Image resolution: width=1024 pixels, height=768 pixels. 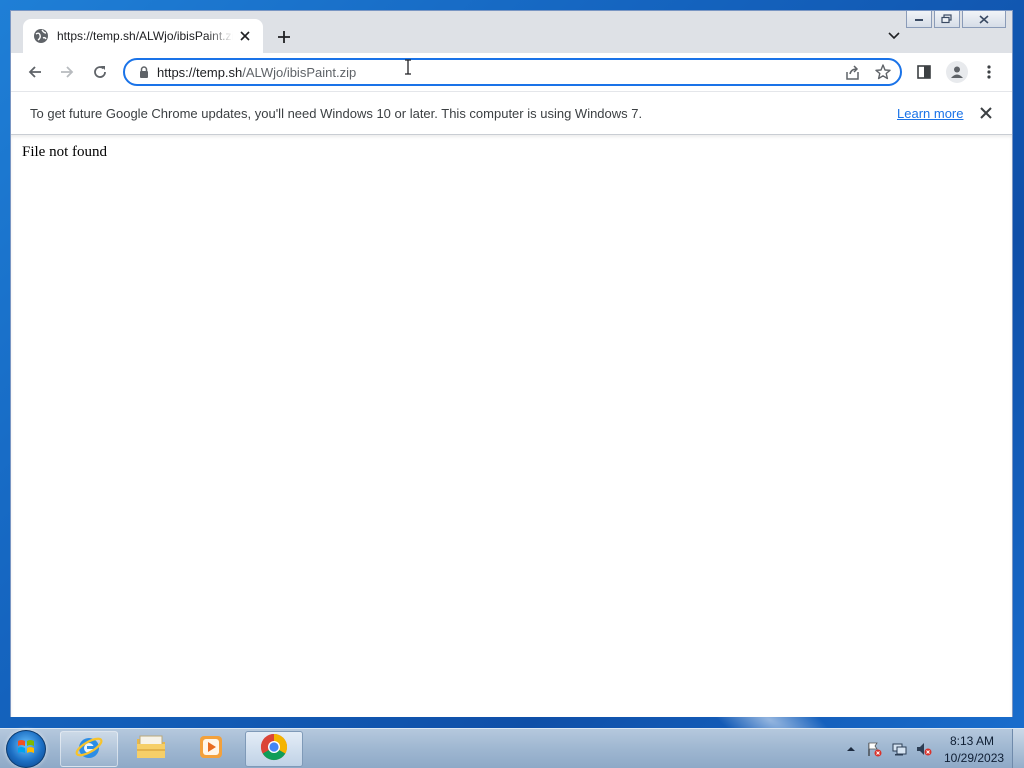 What do you see at coordinates (947, 19) in the screenshot?
I see `maximize-button` at bounding box center [947, 19].